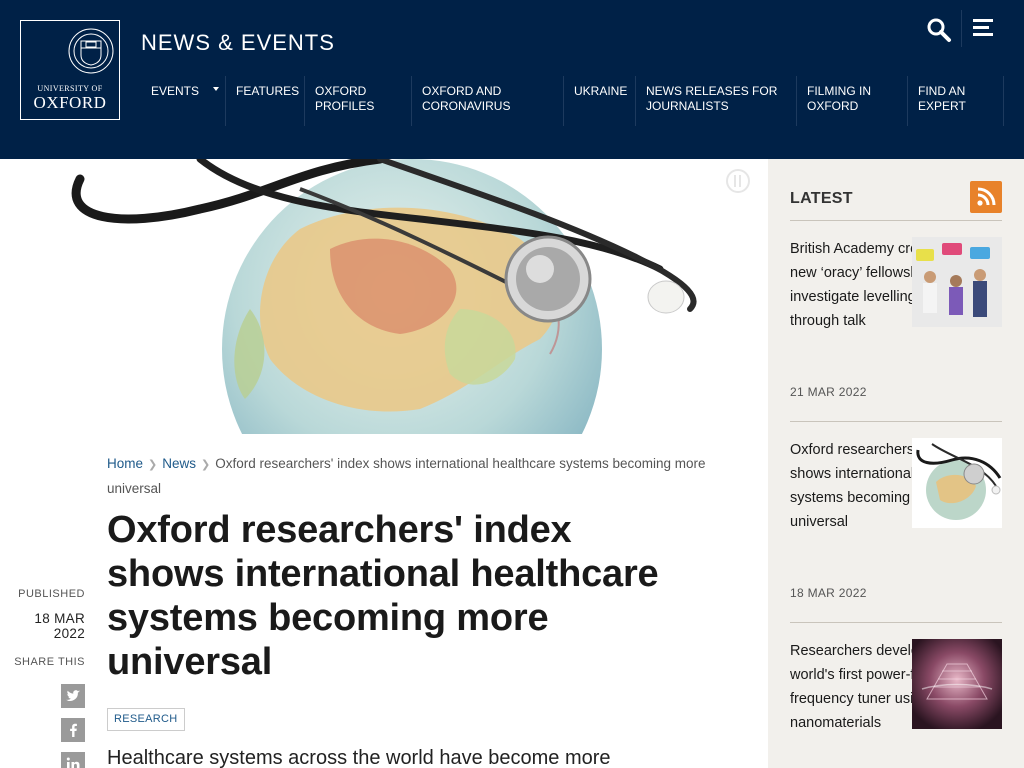 The width and height of the screenshot is (1024, 768). I want to click on facebook-icon, so click(73, 730).